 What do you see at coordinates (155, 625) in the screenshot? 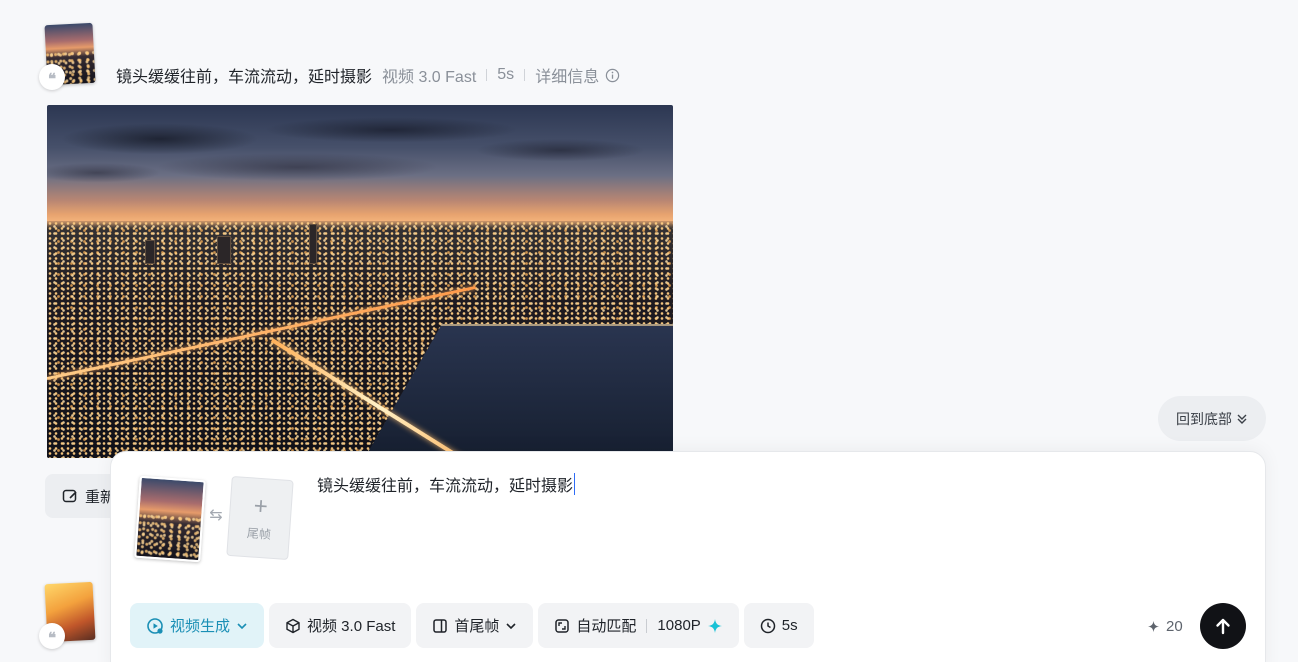
I see `video-gen-icon` at bounding box center [155, 625].